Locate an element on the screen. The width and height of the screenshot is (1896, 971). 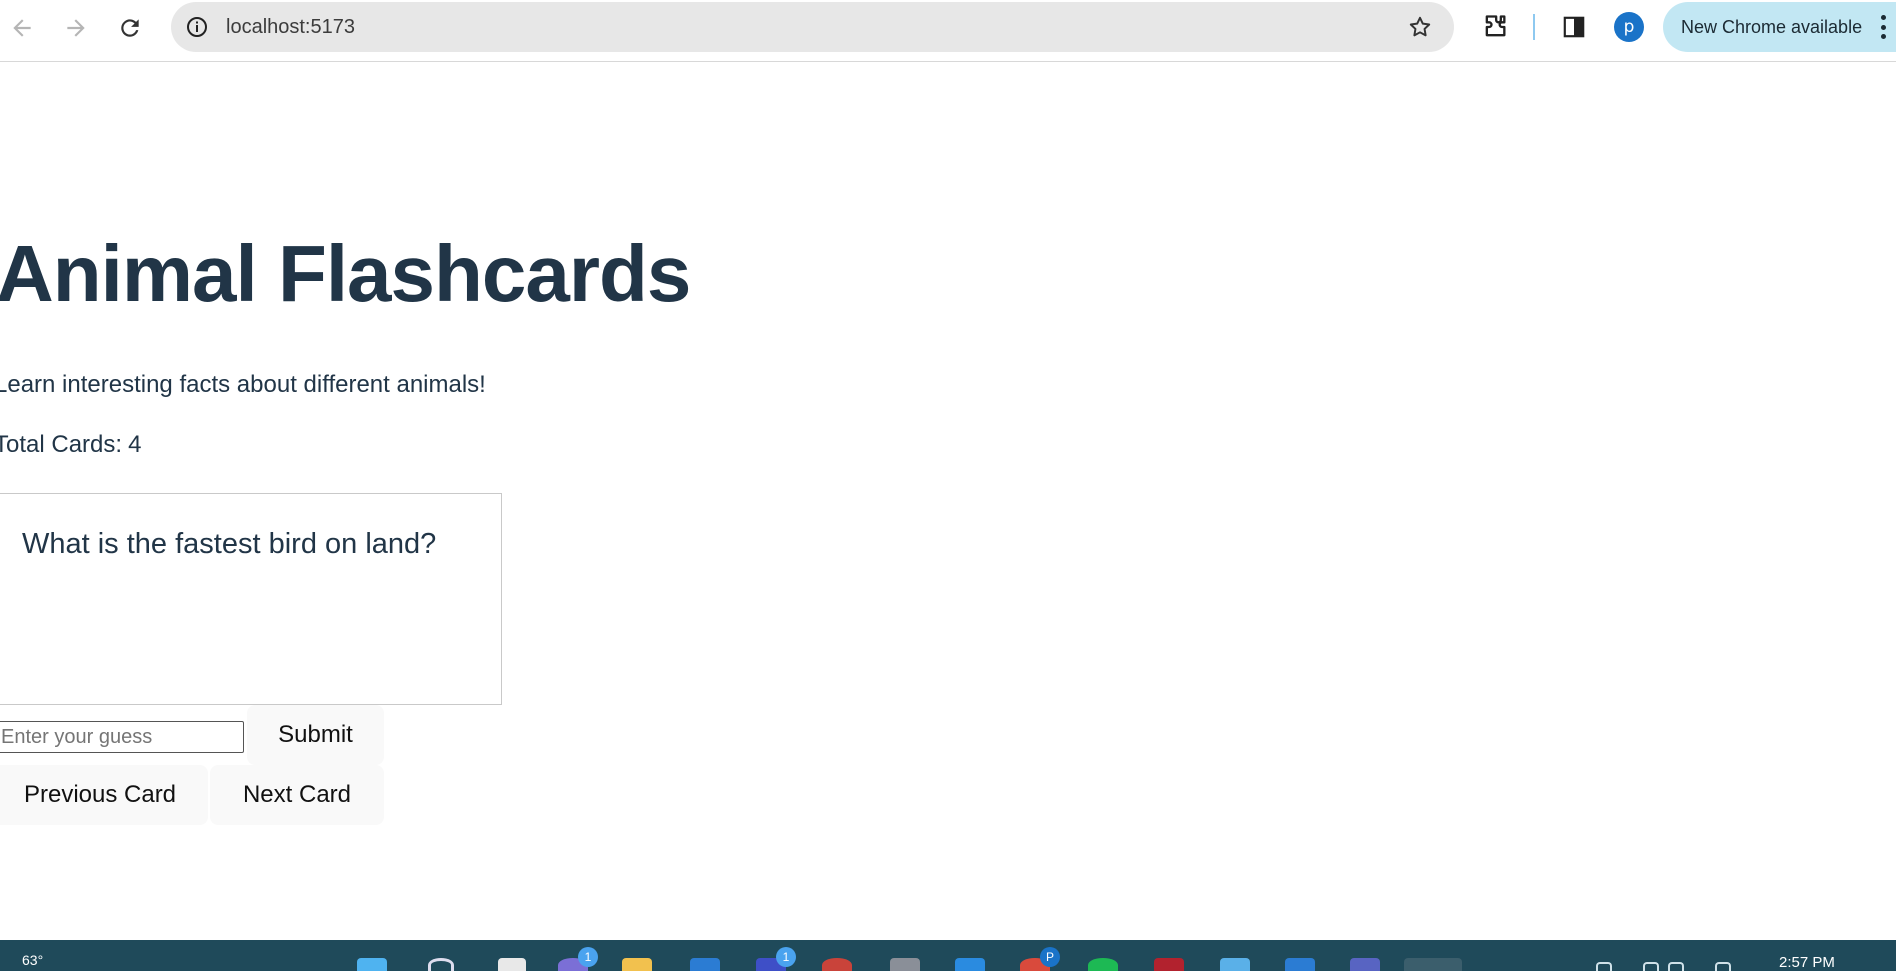
chrome-update-chip: New Chrome available is located at coordinates (1779, 27).